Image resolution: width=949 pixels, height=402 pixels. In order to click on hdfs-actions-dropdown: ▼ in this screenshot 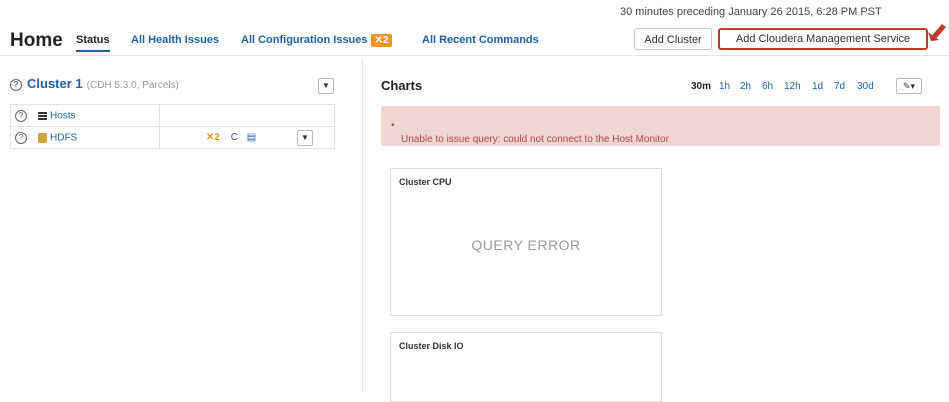, I will do `click(304, 137)`.